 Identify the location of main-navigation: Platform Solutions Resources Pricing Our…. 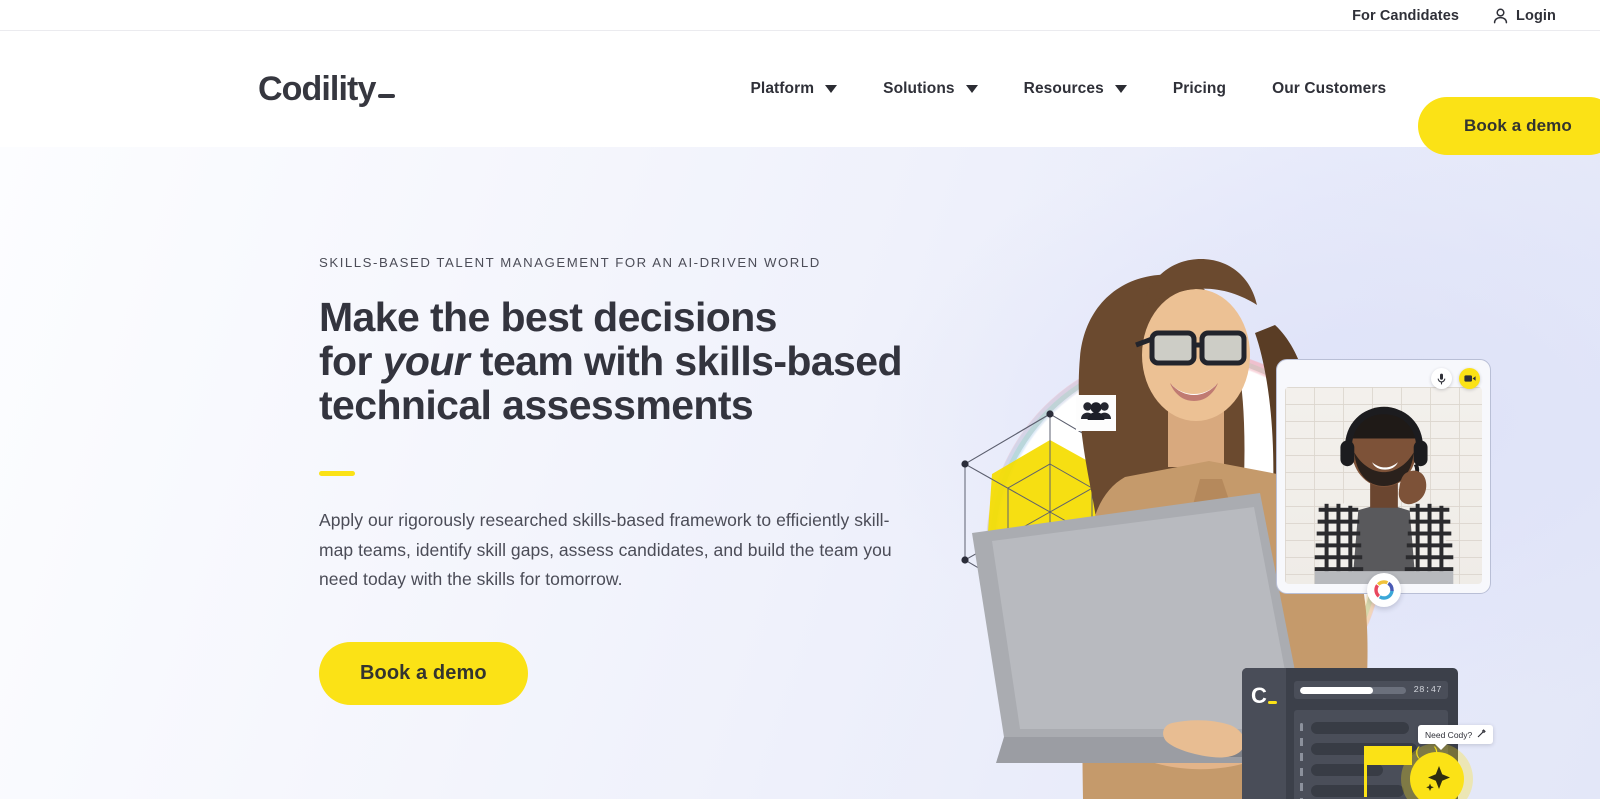
(1068, 89).